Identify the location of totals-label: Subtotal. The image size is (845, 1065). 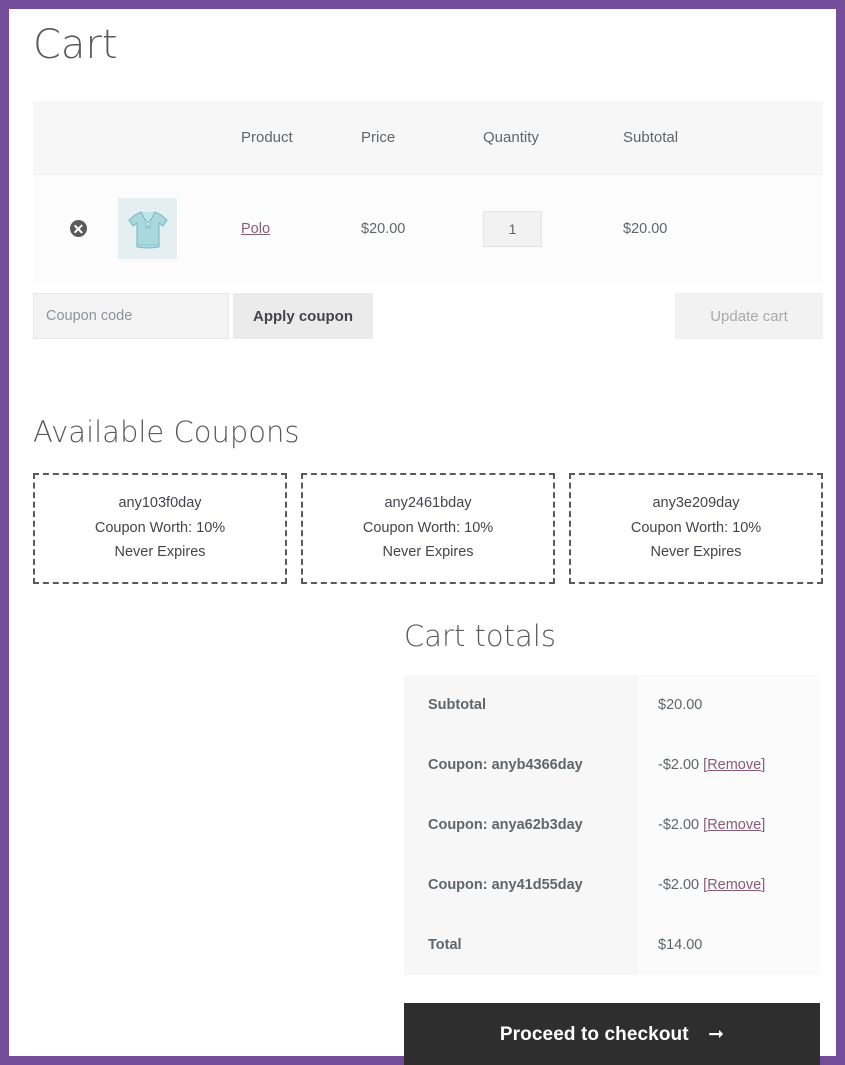
(521, 705).